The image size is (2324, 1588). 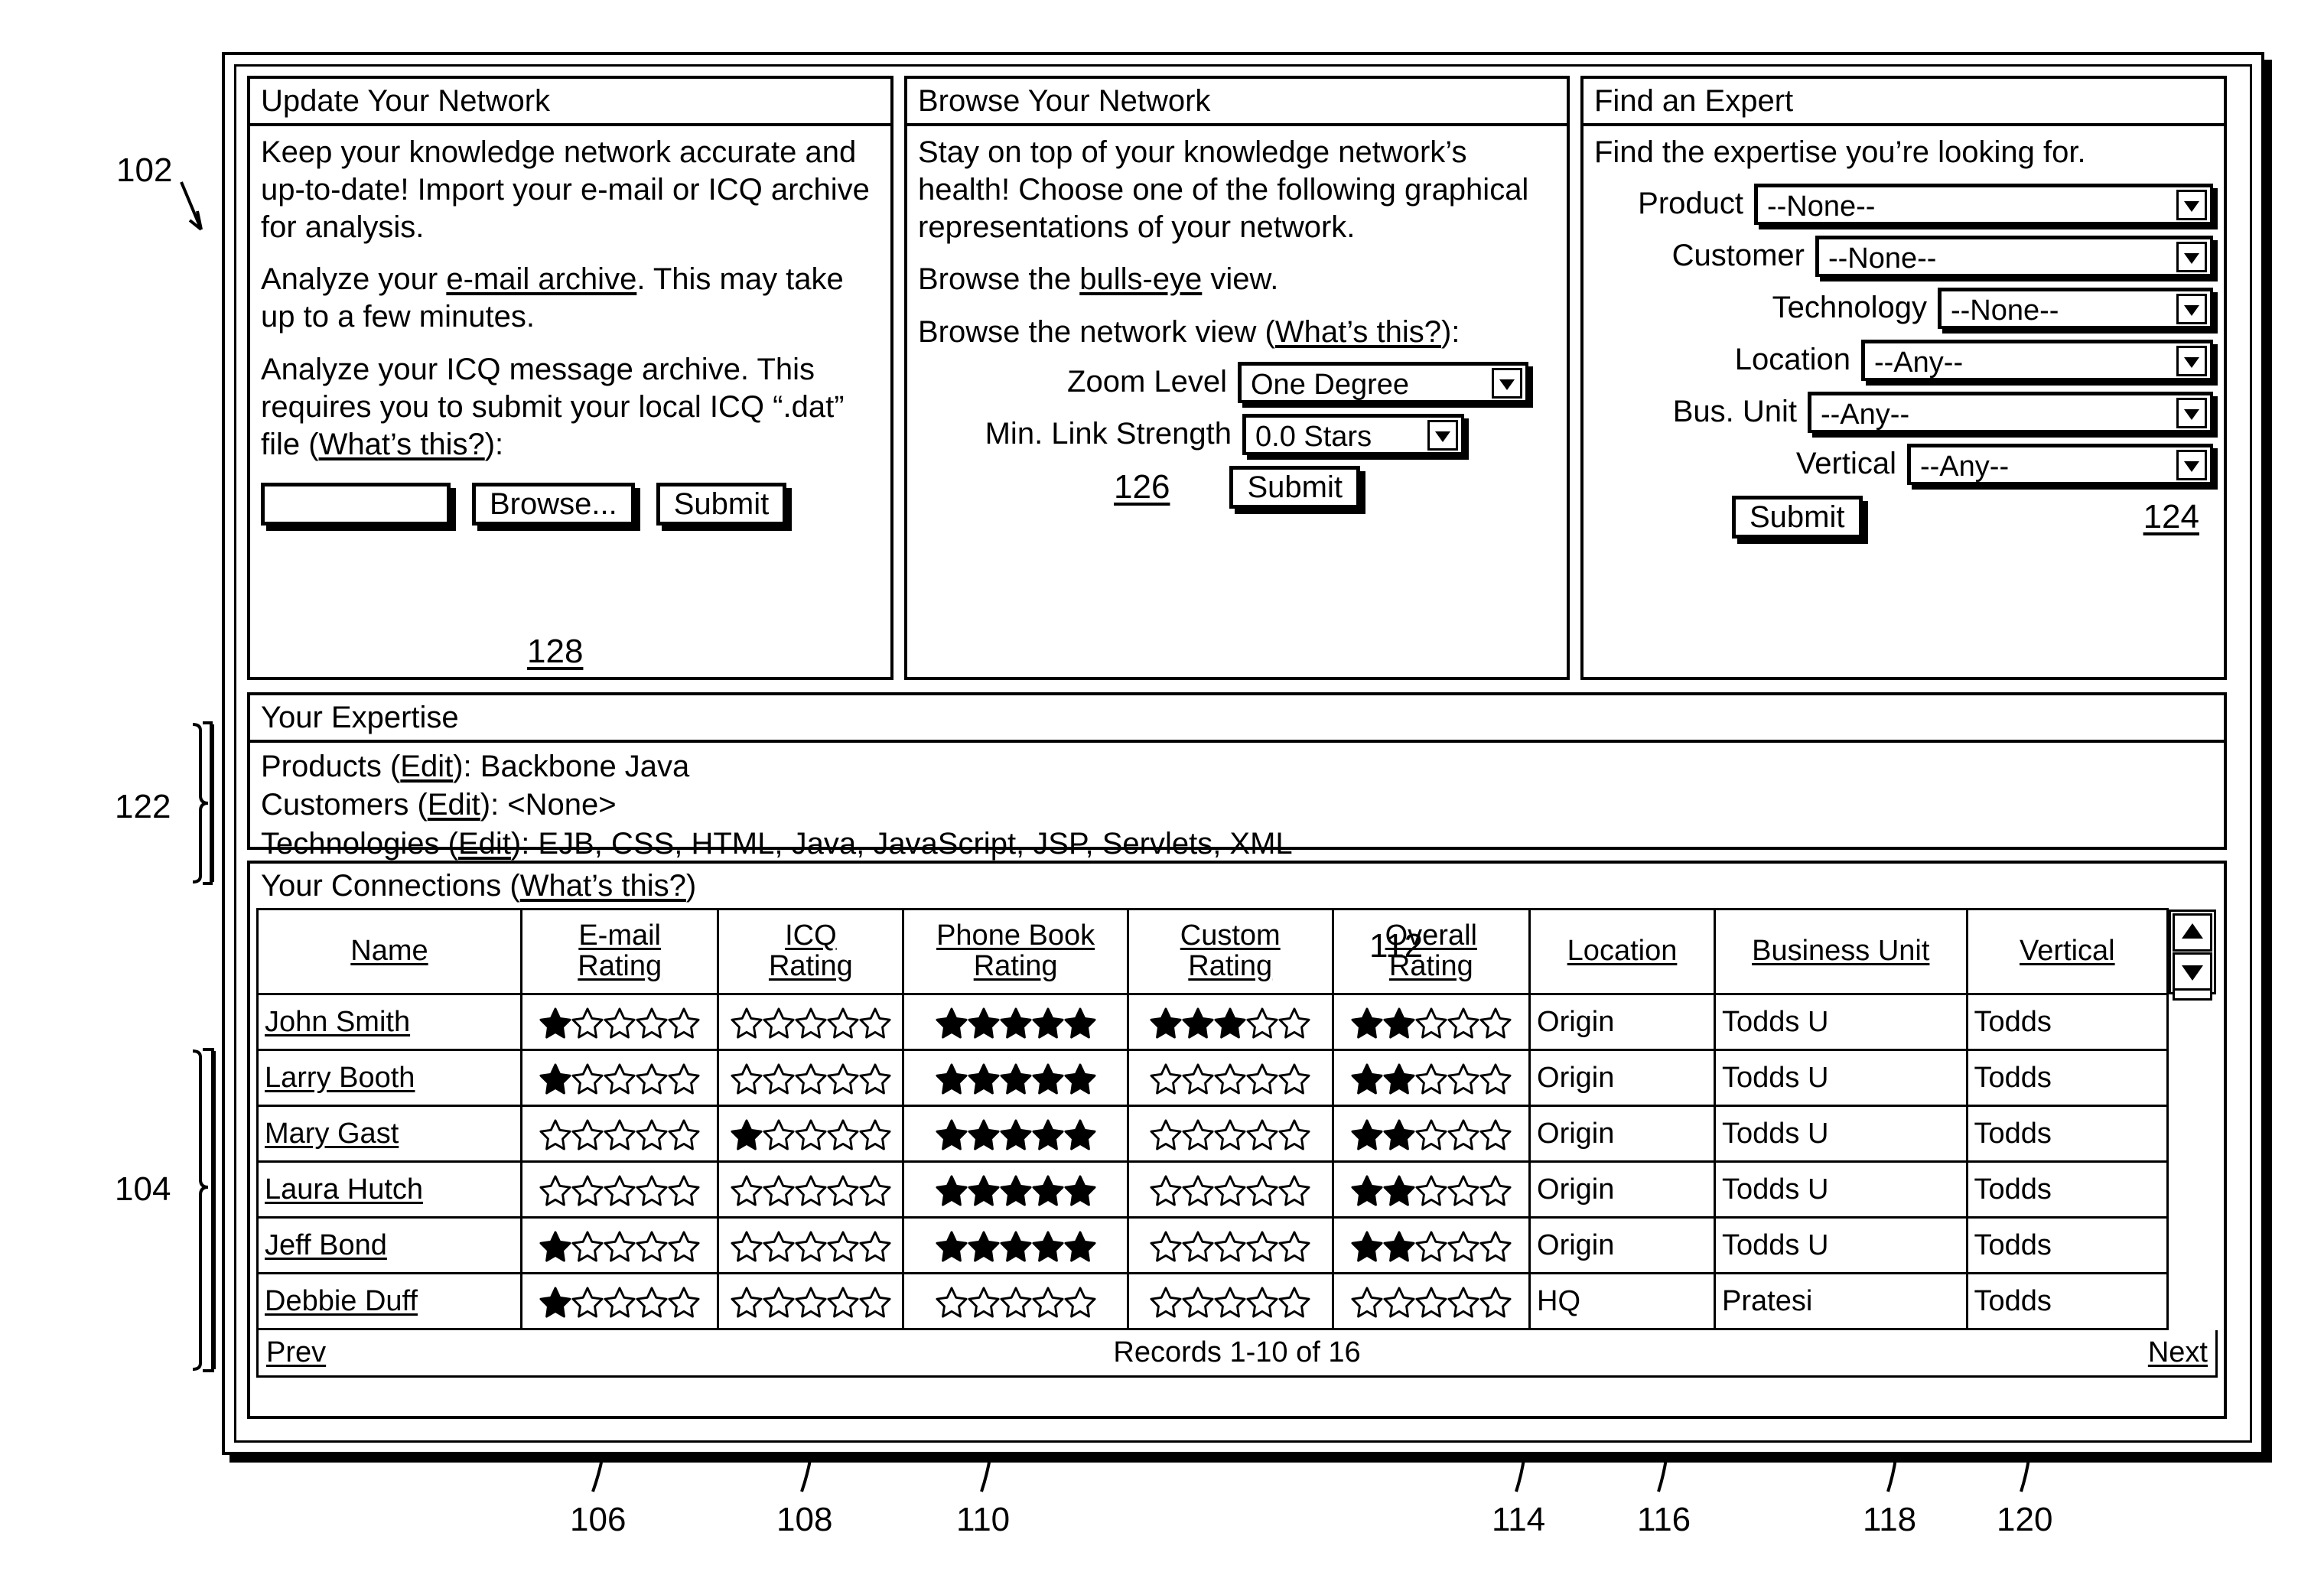 I want to click on column-header-icq: ICQ Rating, so click(x=811, y=952).